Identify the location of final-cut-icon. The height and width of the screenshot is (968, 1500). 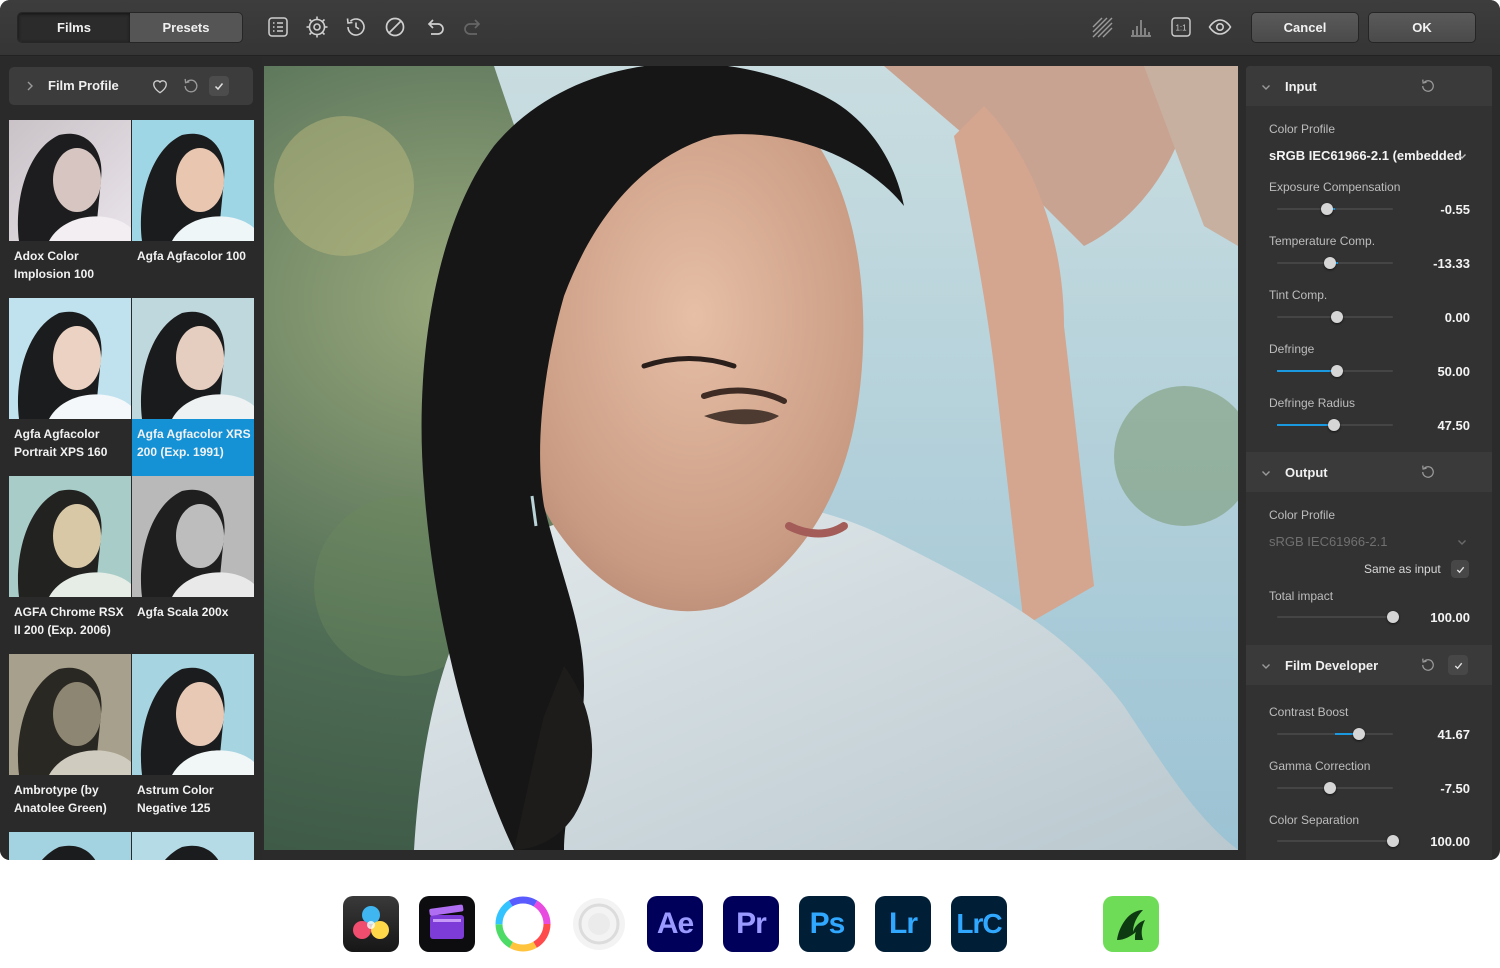
(447, 924).